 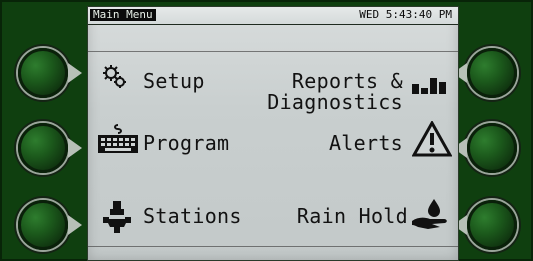 What do you see at coordinates (43, 73) in the screenshot?
I see `left-button-1-knob` at bounding box center [43, 73].